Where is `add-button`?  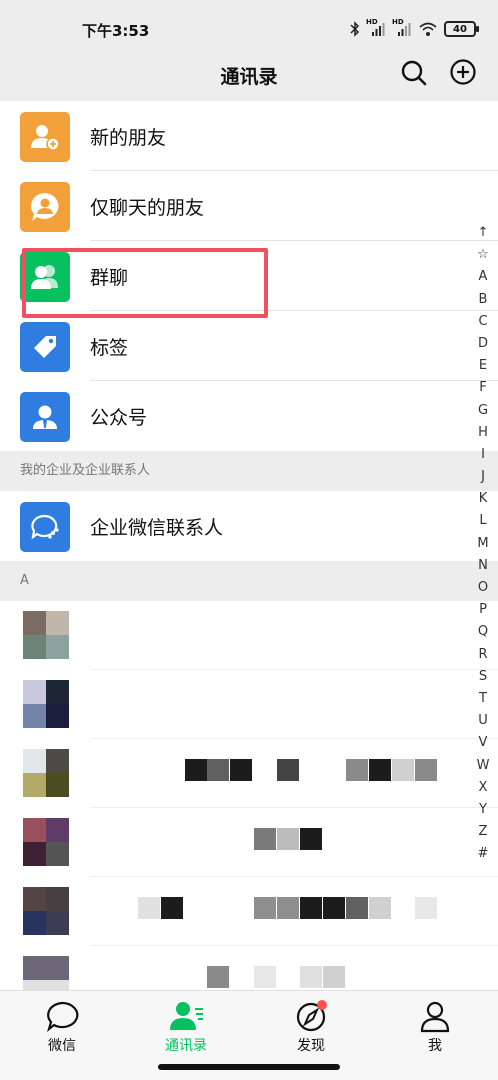 add-button is located at coordinates (464, 73).